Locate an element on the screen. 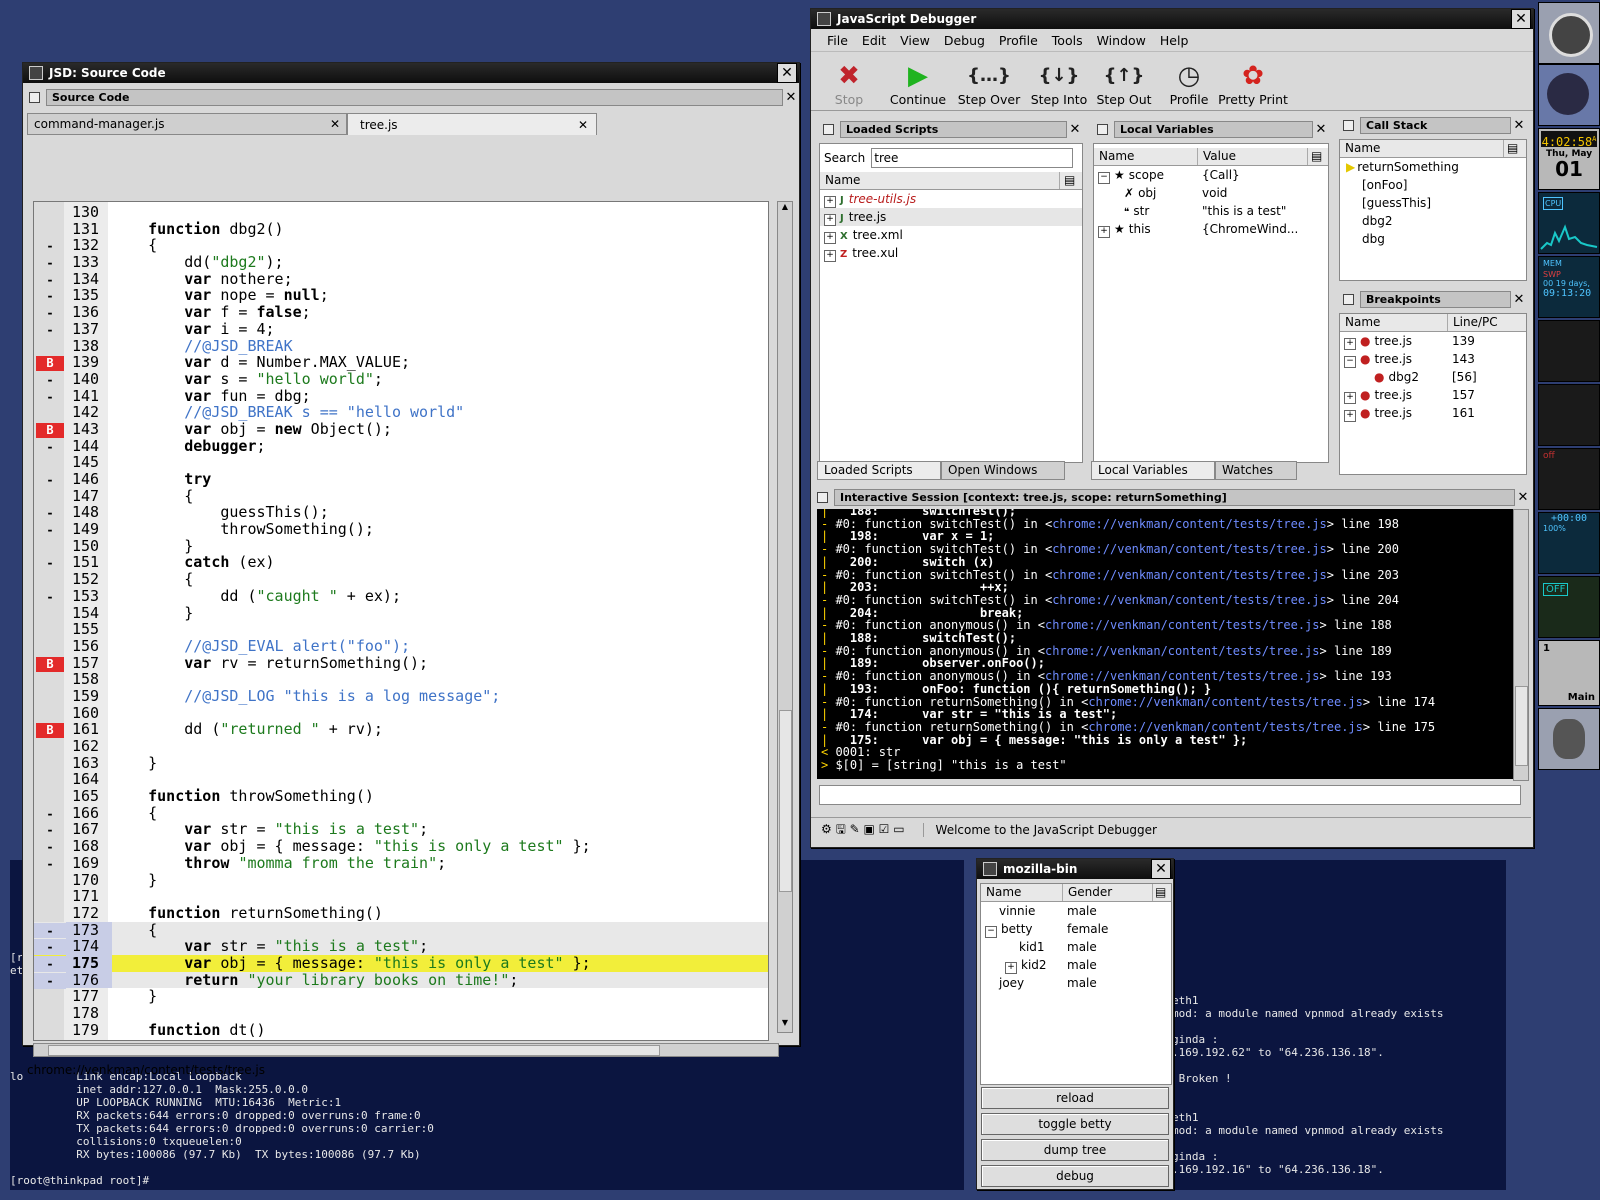 The height and width of the screenshot is (1200, 1600). code-line: B 143 var obj = new Object(); is located at coordinates (401, 429).